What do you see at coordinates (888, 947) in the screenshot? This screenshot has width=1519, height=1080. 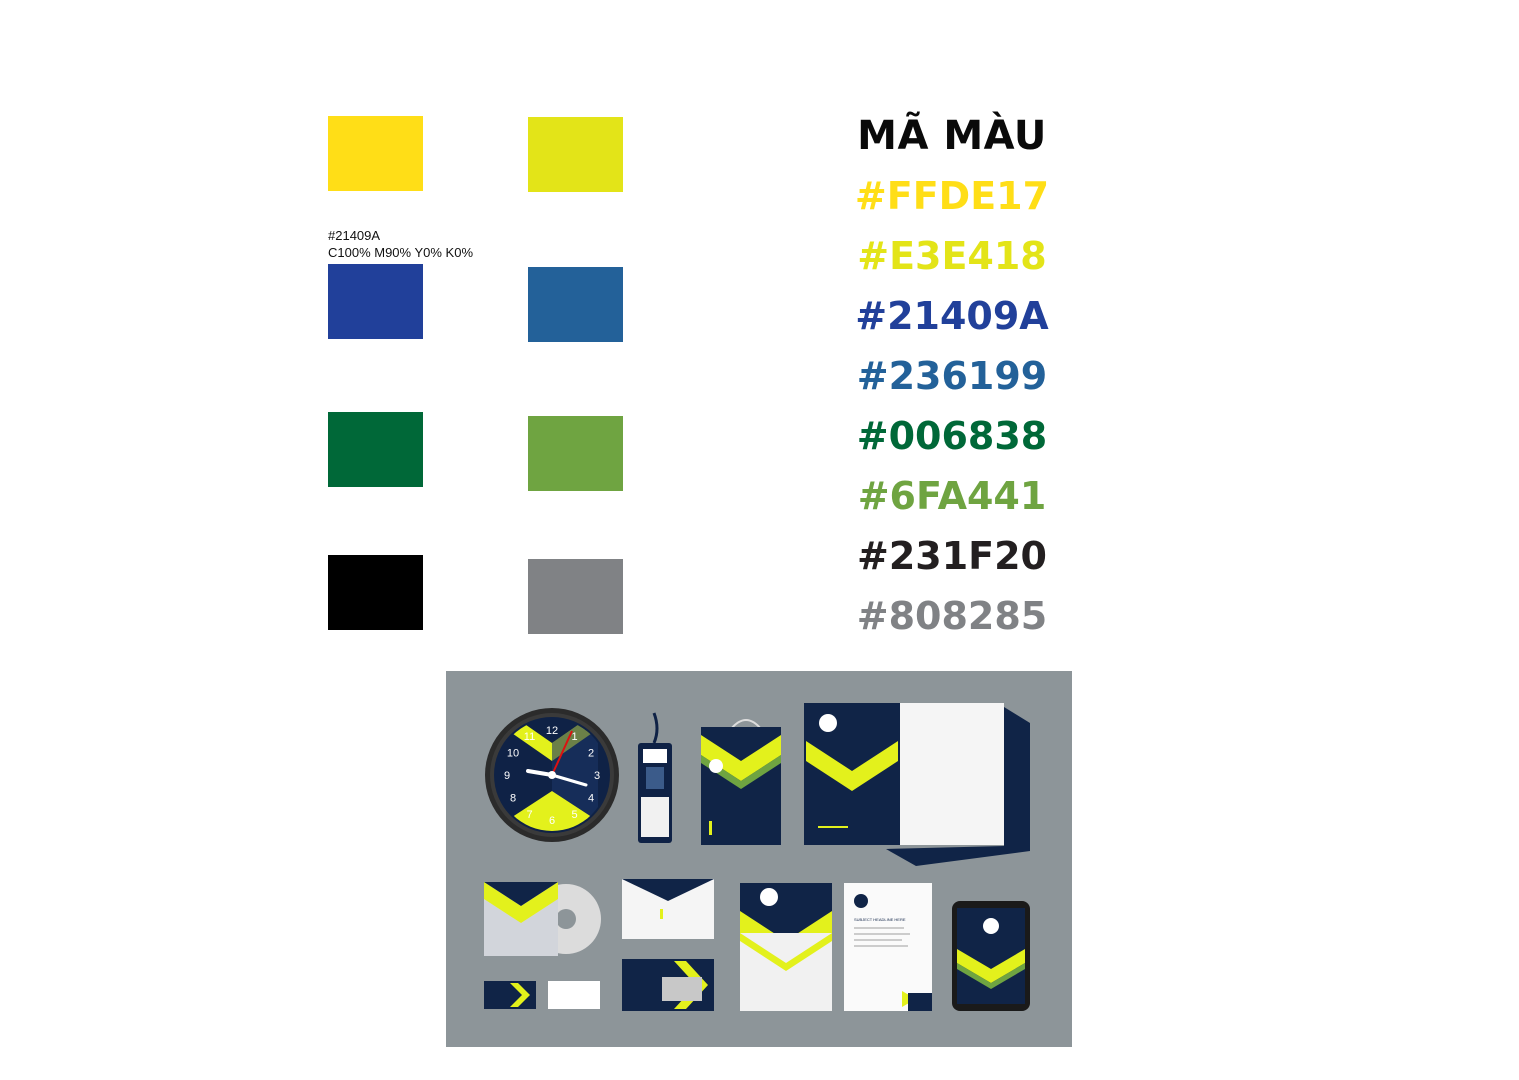 I see `letterhead: SUBJECT HEADLINE HERE` at bounding box center [888, 947].